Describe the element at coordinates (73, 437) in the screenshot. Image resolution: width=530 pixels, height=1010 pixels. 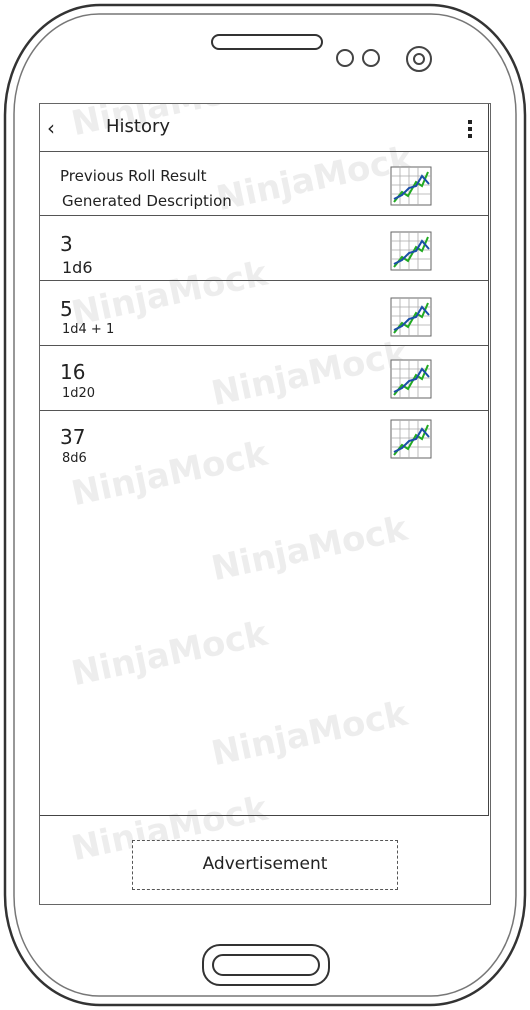
I see `roll-result: 37` at that location.